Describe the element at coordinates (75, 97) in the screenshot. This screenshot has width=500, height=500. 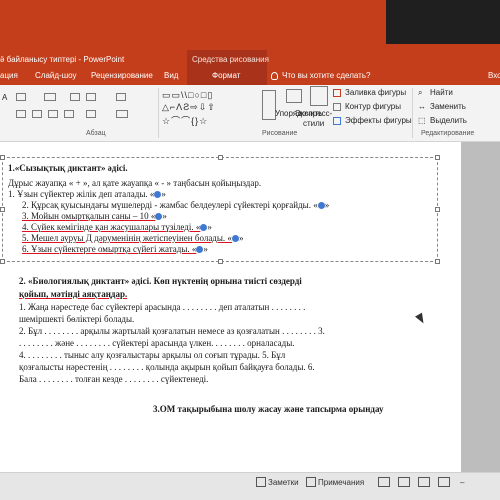
I see `decrease-indent-icon` at that location.